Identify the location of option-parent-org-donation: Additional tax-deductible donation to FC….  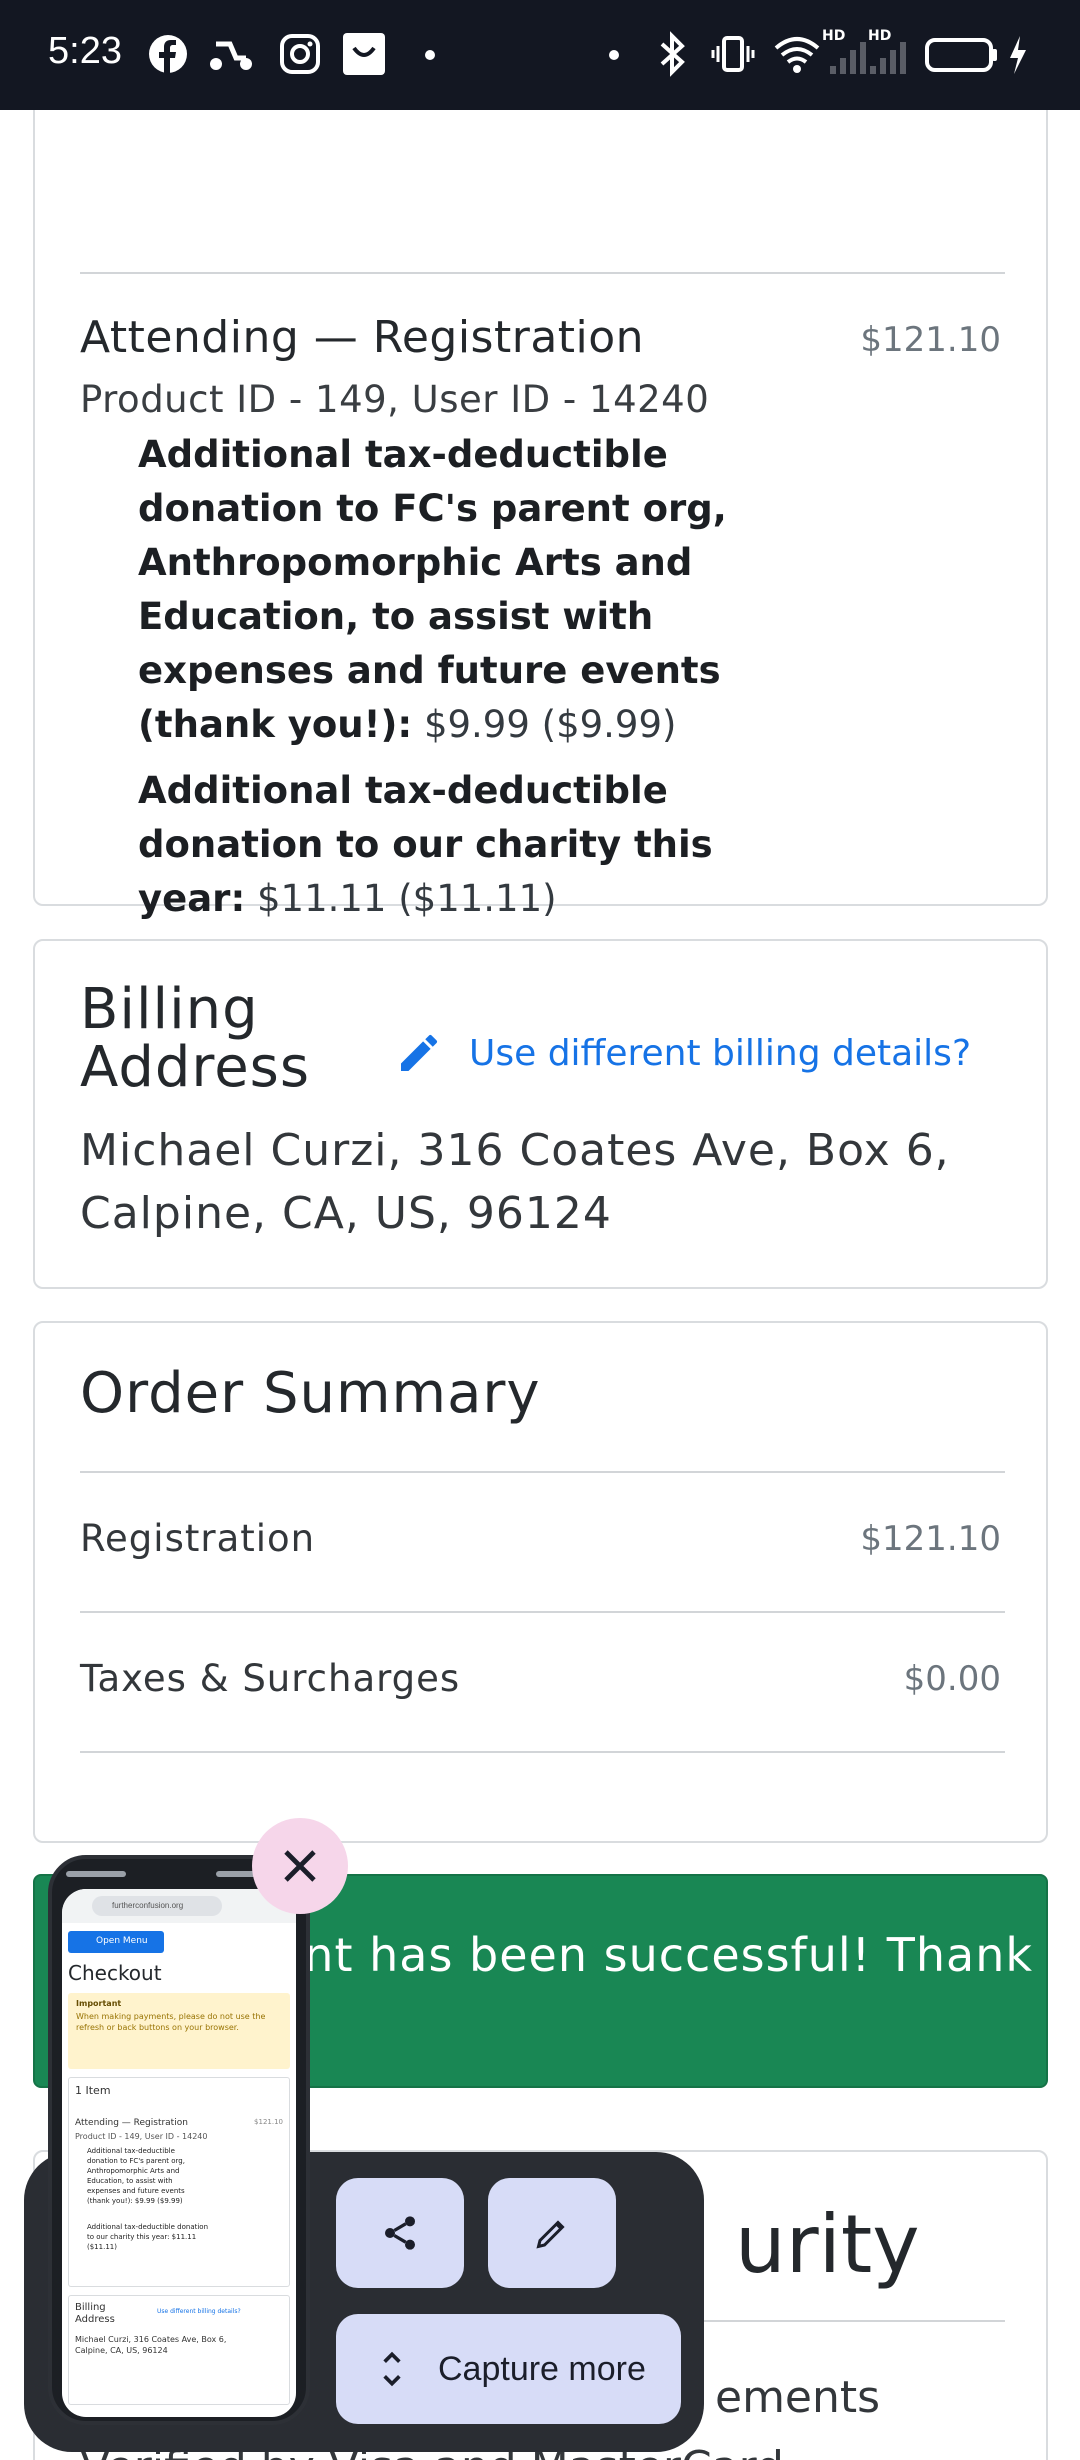
(432, 589).